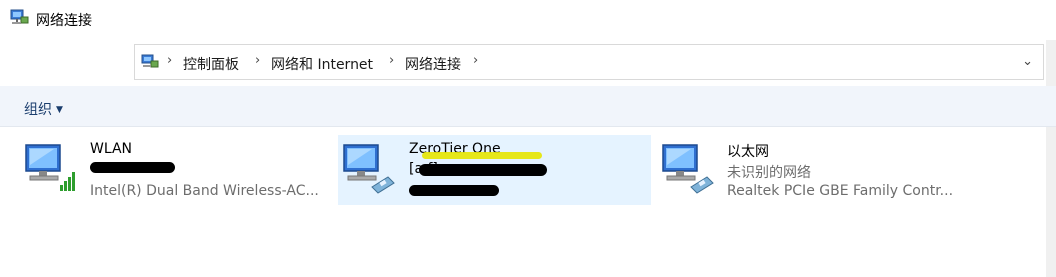 The image size is (1056, 277). I want to click on title-bar: 网络连接, so click(528, 20).